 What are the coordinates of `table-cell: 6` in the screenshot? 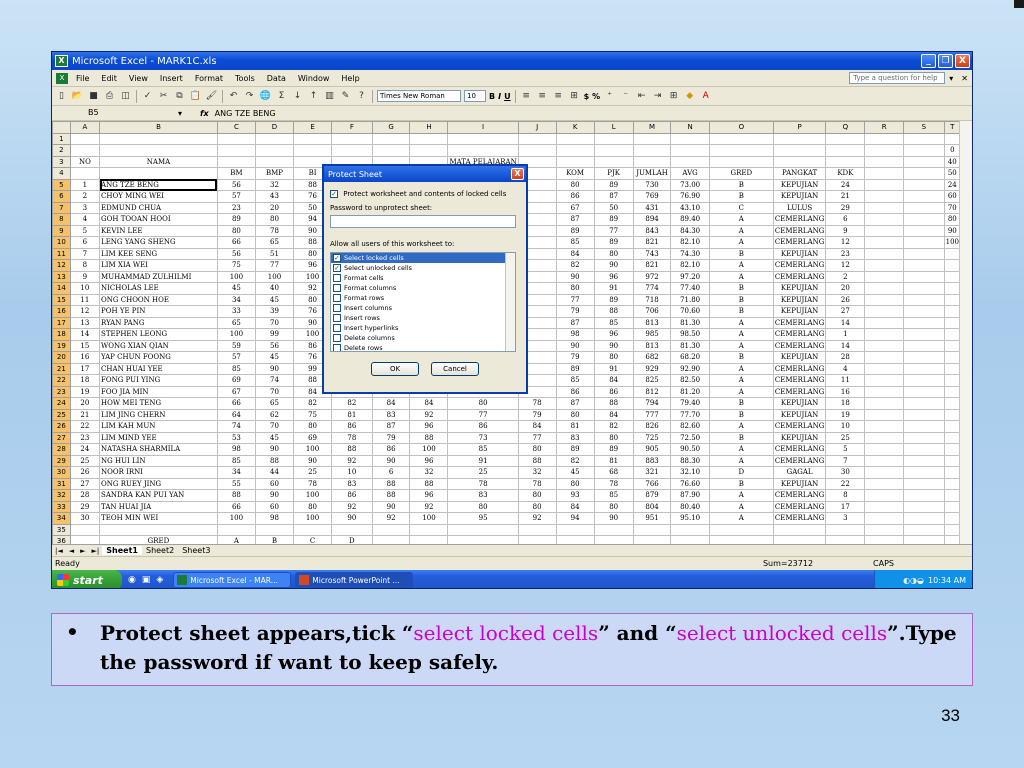 It's located at (845, 219).